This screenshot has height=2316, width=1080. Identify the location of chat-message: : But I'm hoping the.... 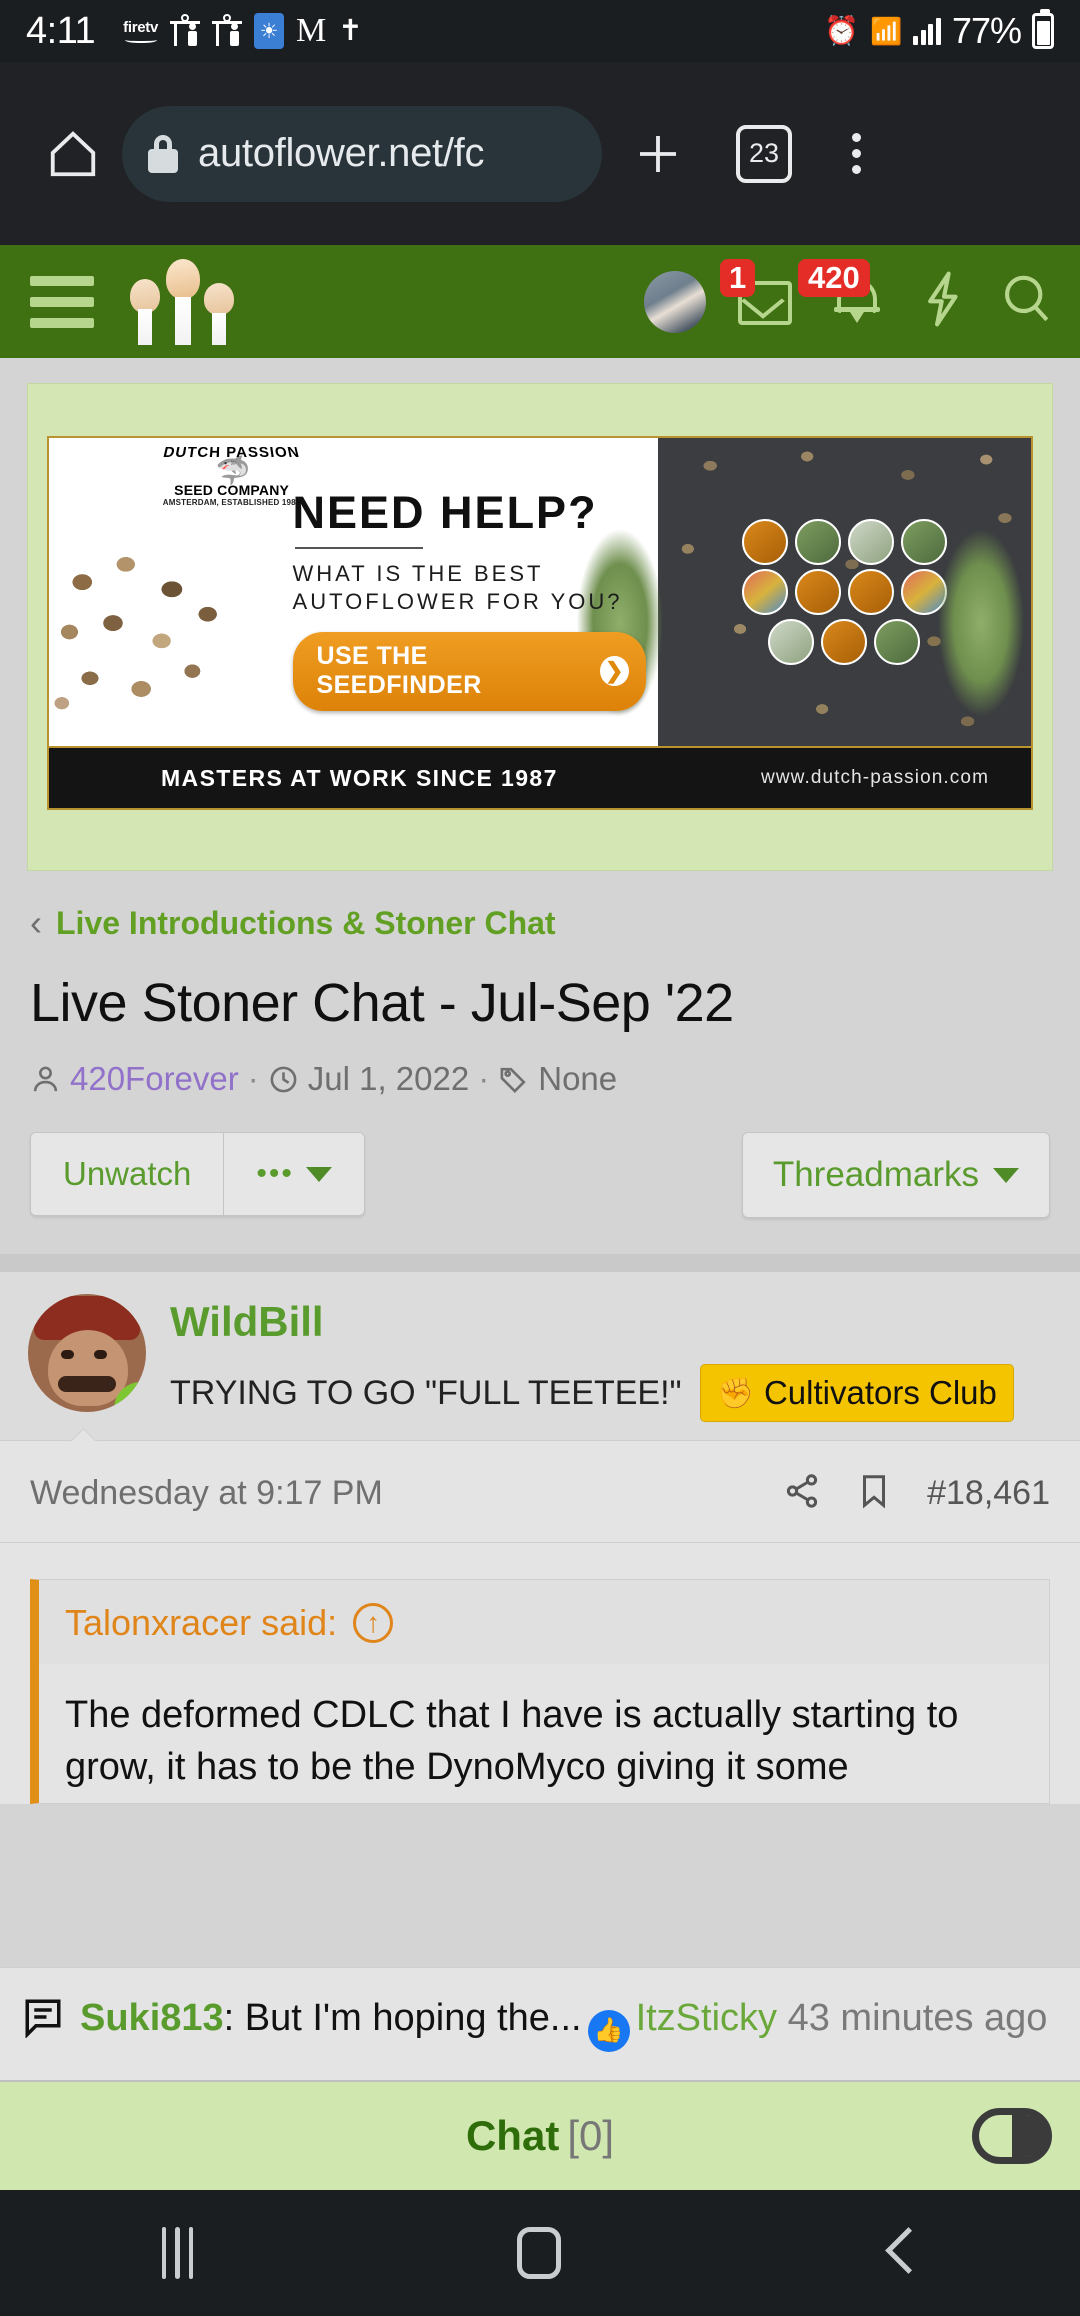
(402, 2018).